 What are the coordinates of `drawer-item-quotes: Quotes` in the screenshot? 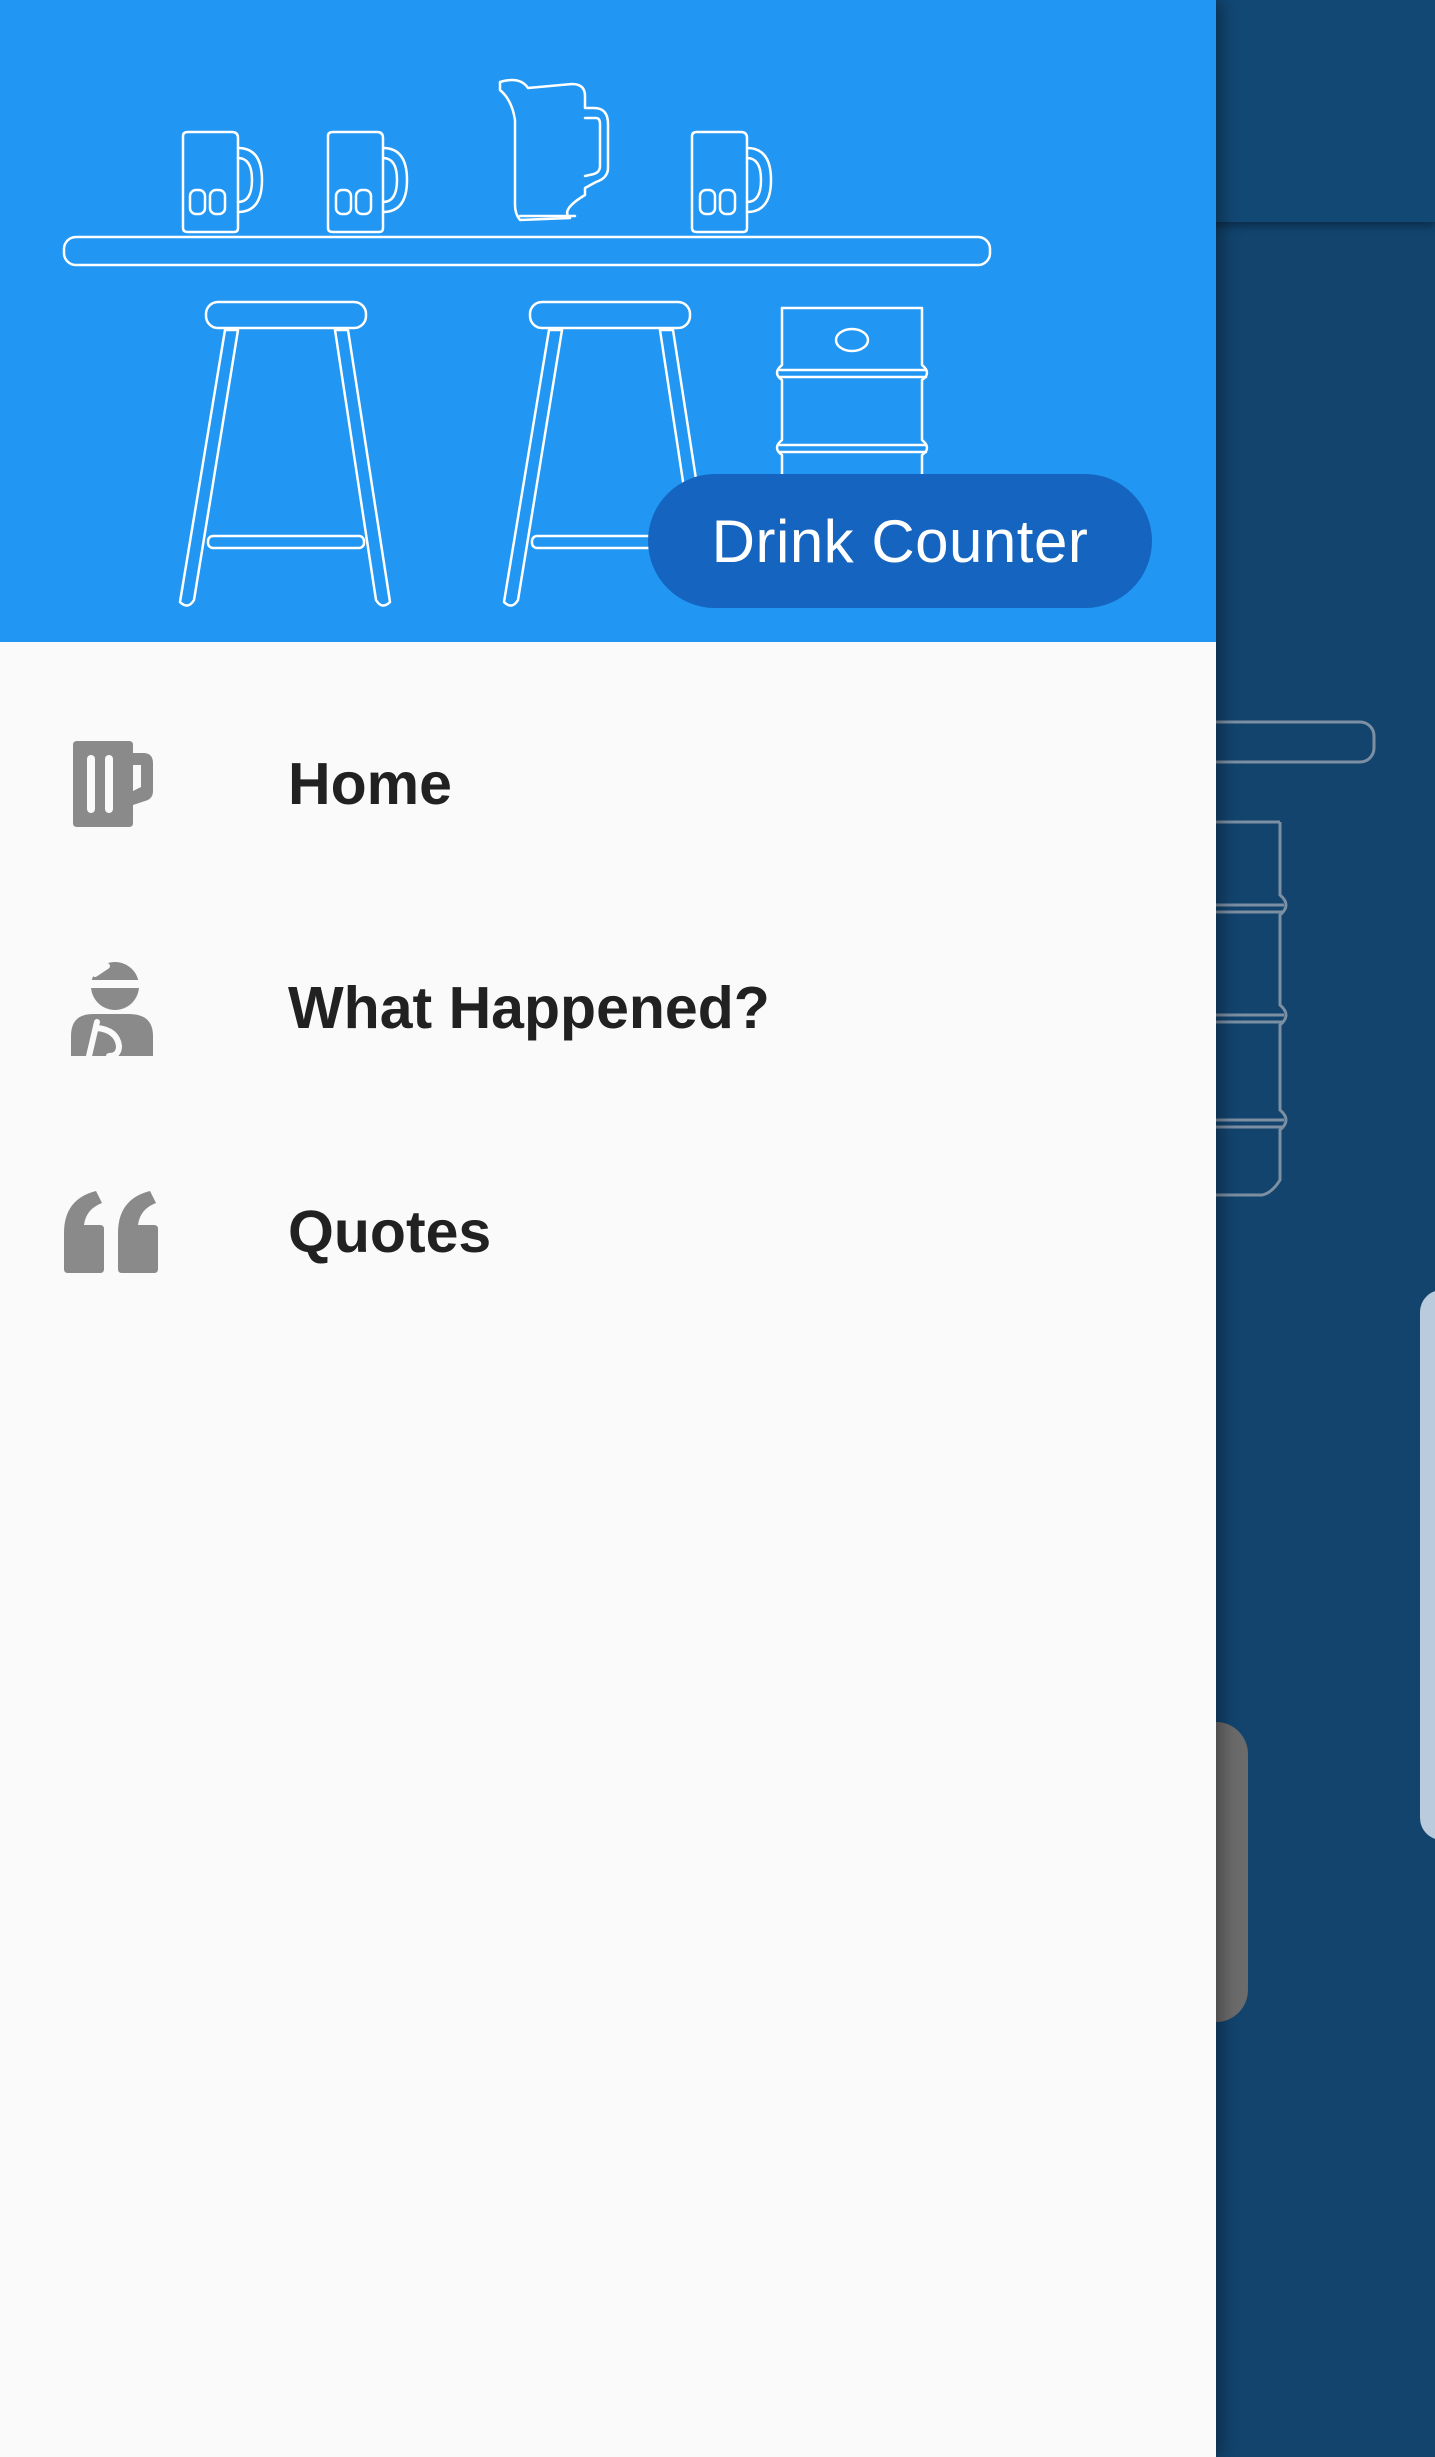 It's located at (608, 1232).